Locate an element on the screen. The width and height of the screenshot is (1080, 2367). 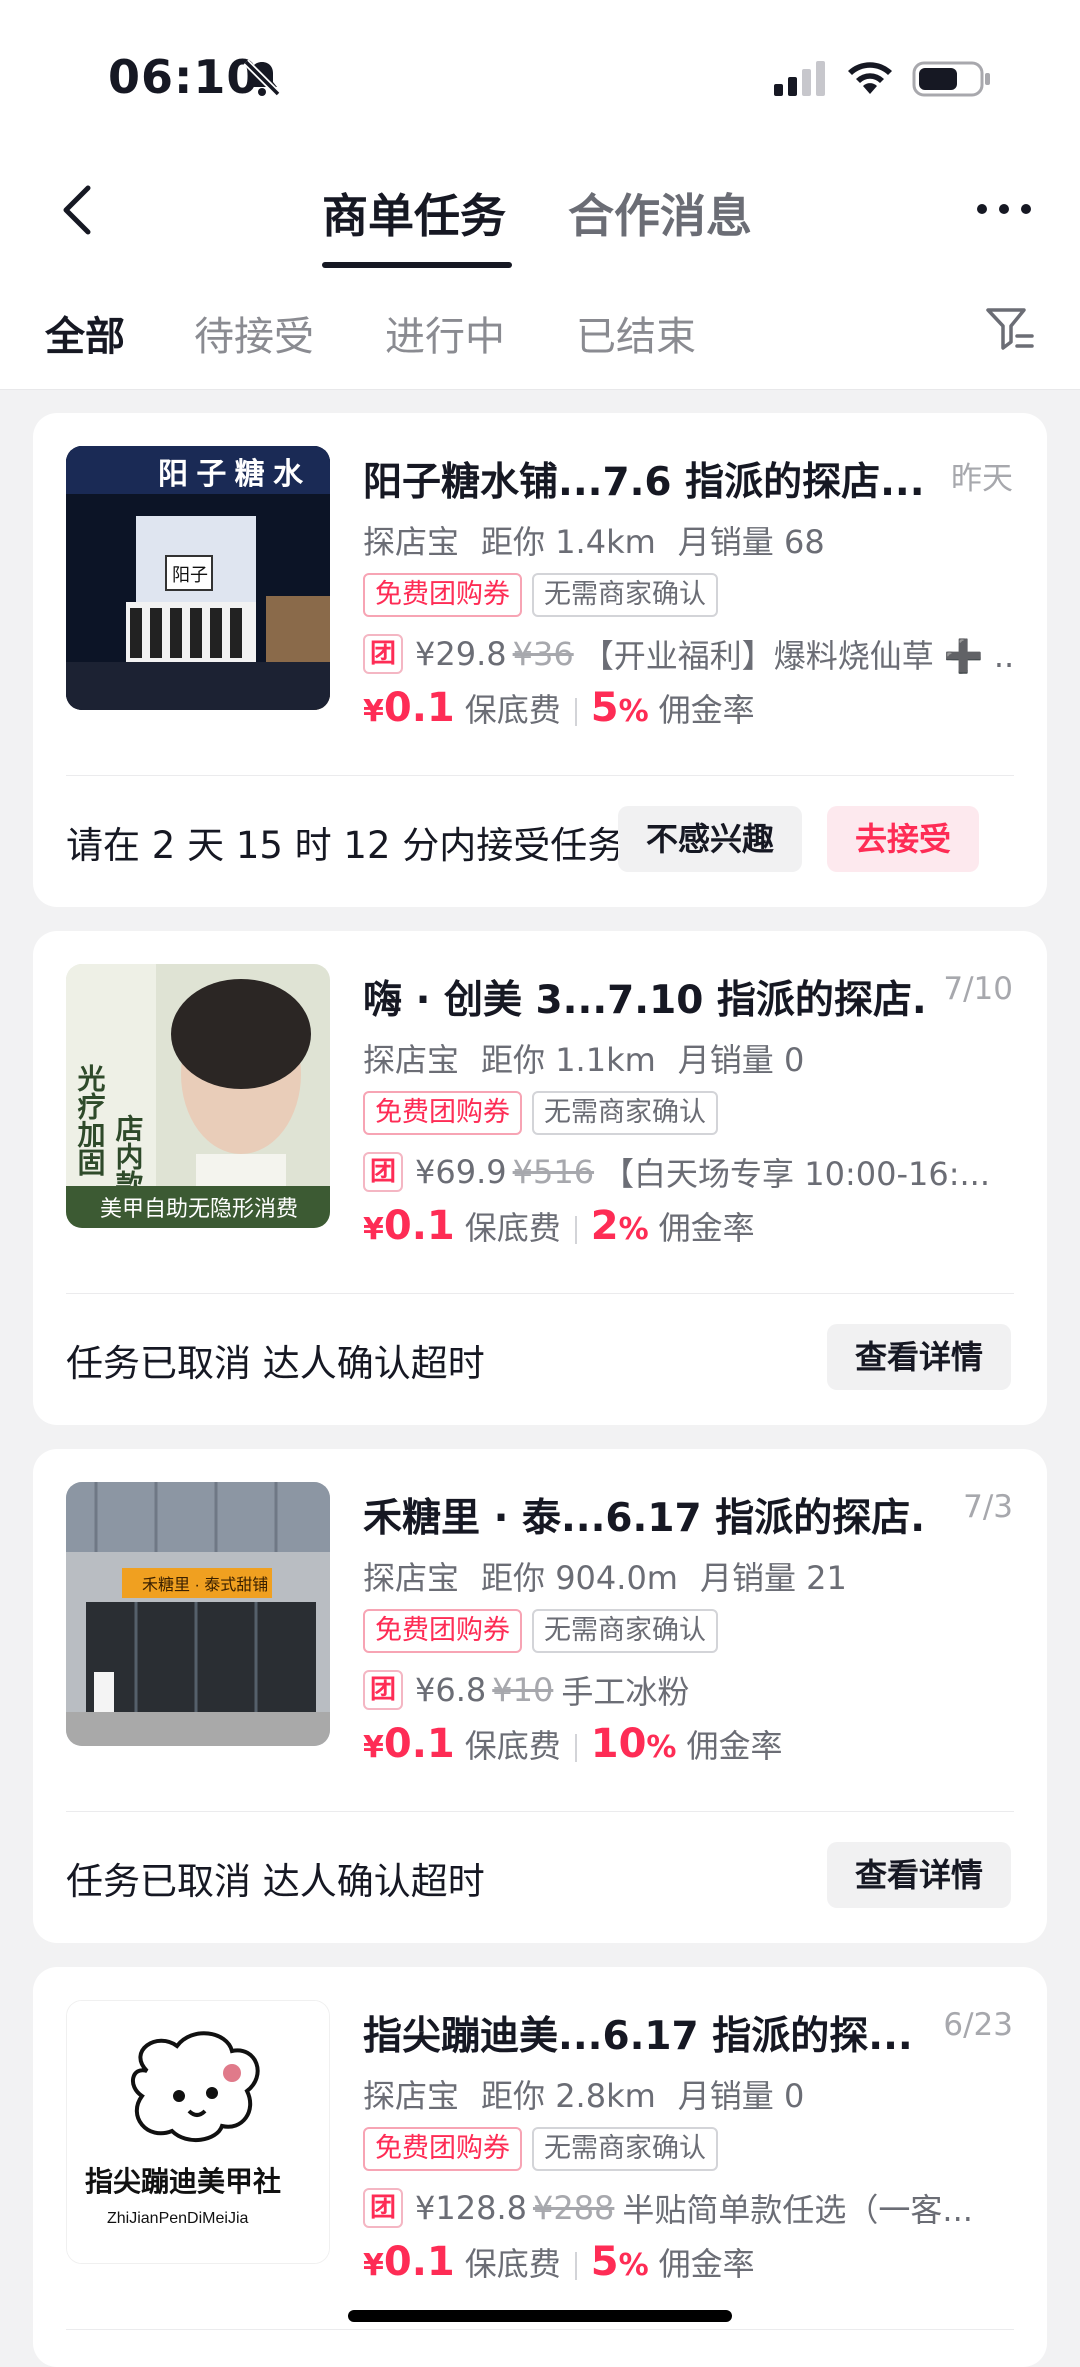
store-logo-text: 阳子 is located at coordinates (190, 575).